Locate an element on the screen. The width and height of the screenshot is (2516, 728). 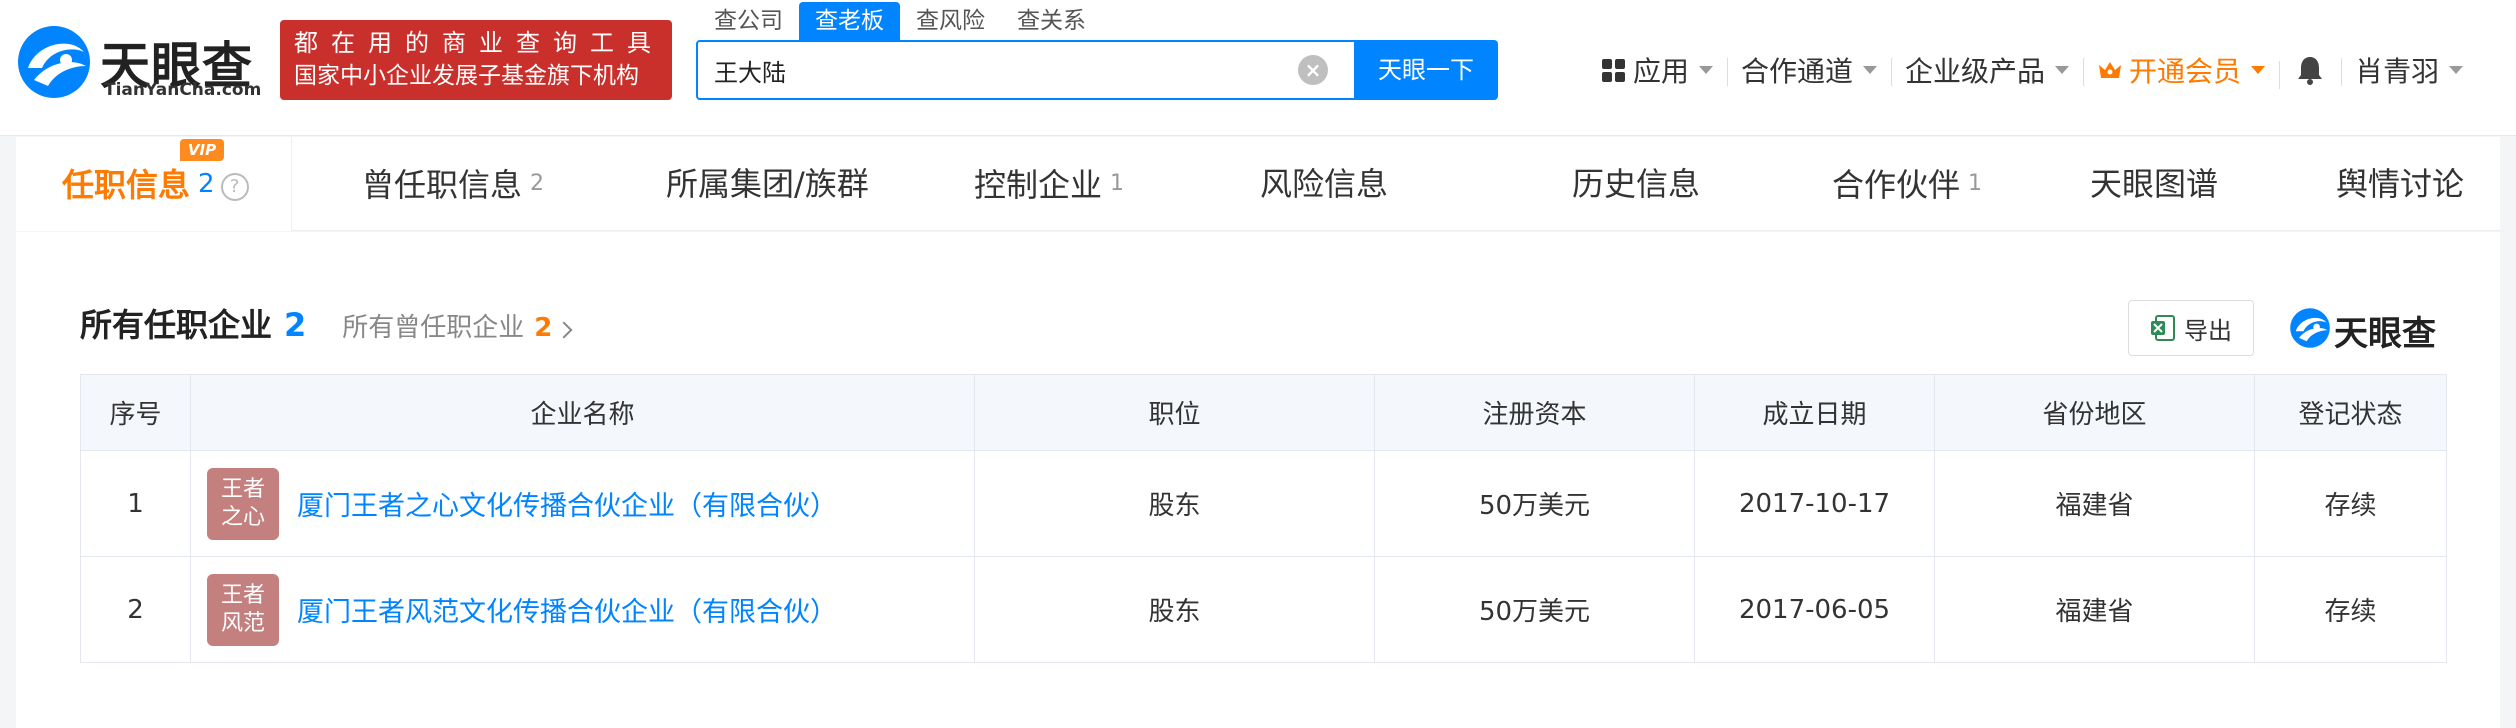
slogan-line-1: 都在用的商业查询工具 is located at coordinates (479, 43).